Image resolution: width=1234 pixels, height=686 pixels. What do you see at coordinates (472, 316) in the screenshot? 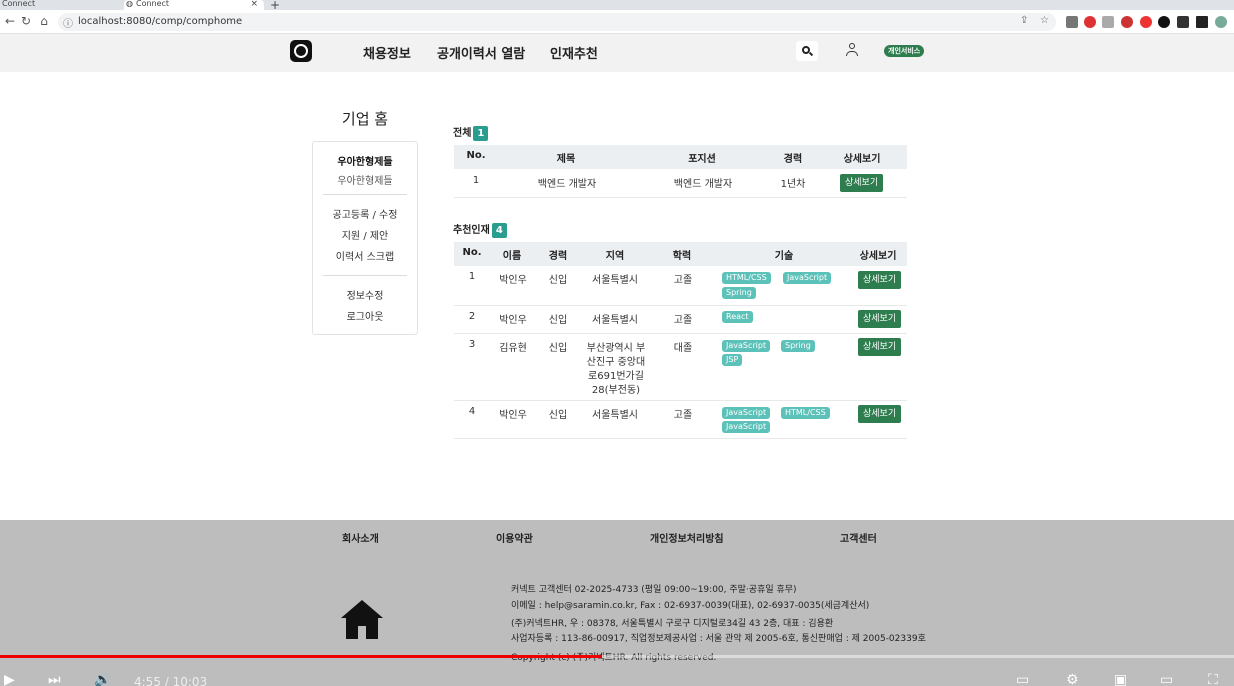
I see `row-number: 2` at bounding box center [472, 316].